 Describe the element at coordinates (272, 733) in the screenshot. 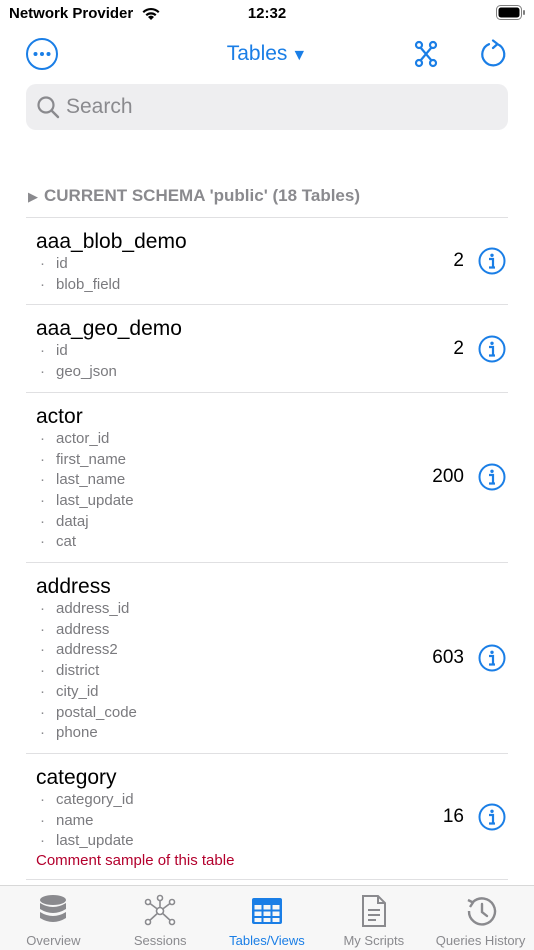

I see `column-item: · phone` at that location.